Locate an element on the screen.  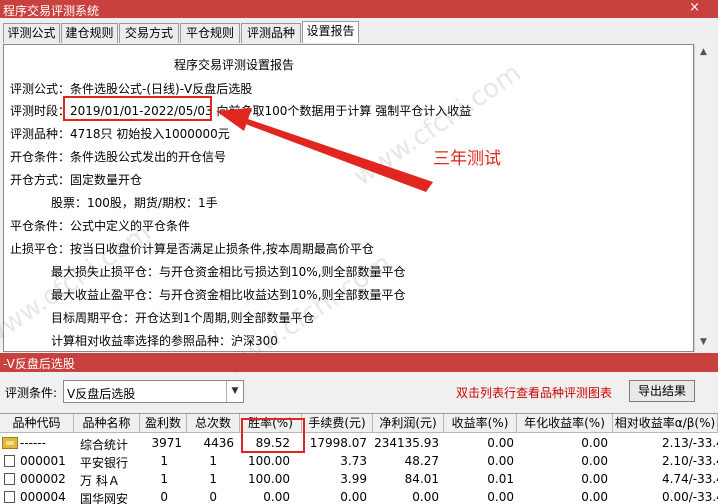
tab-bar: 评测公式 建仓规则 交易方式 平仓规则 评测品种 设置报告 is located at coordinates (359, 31).